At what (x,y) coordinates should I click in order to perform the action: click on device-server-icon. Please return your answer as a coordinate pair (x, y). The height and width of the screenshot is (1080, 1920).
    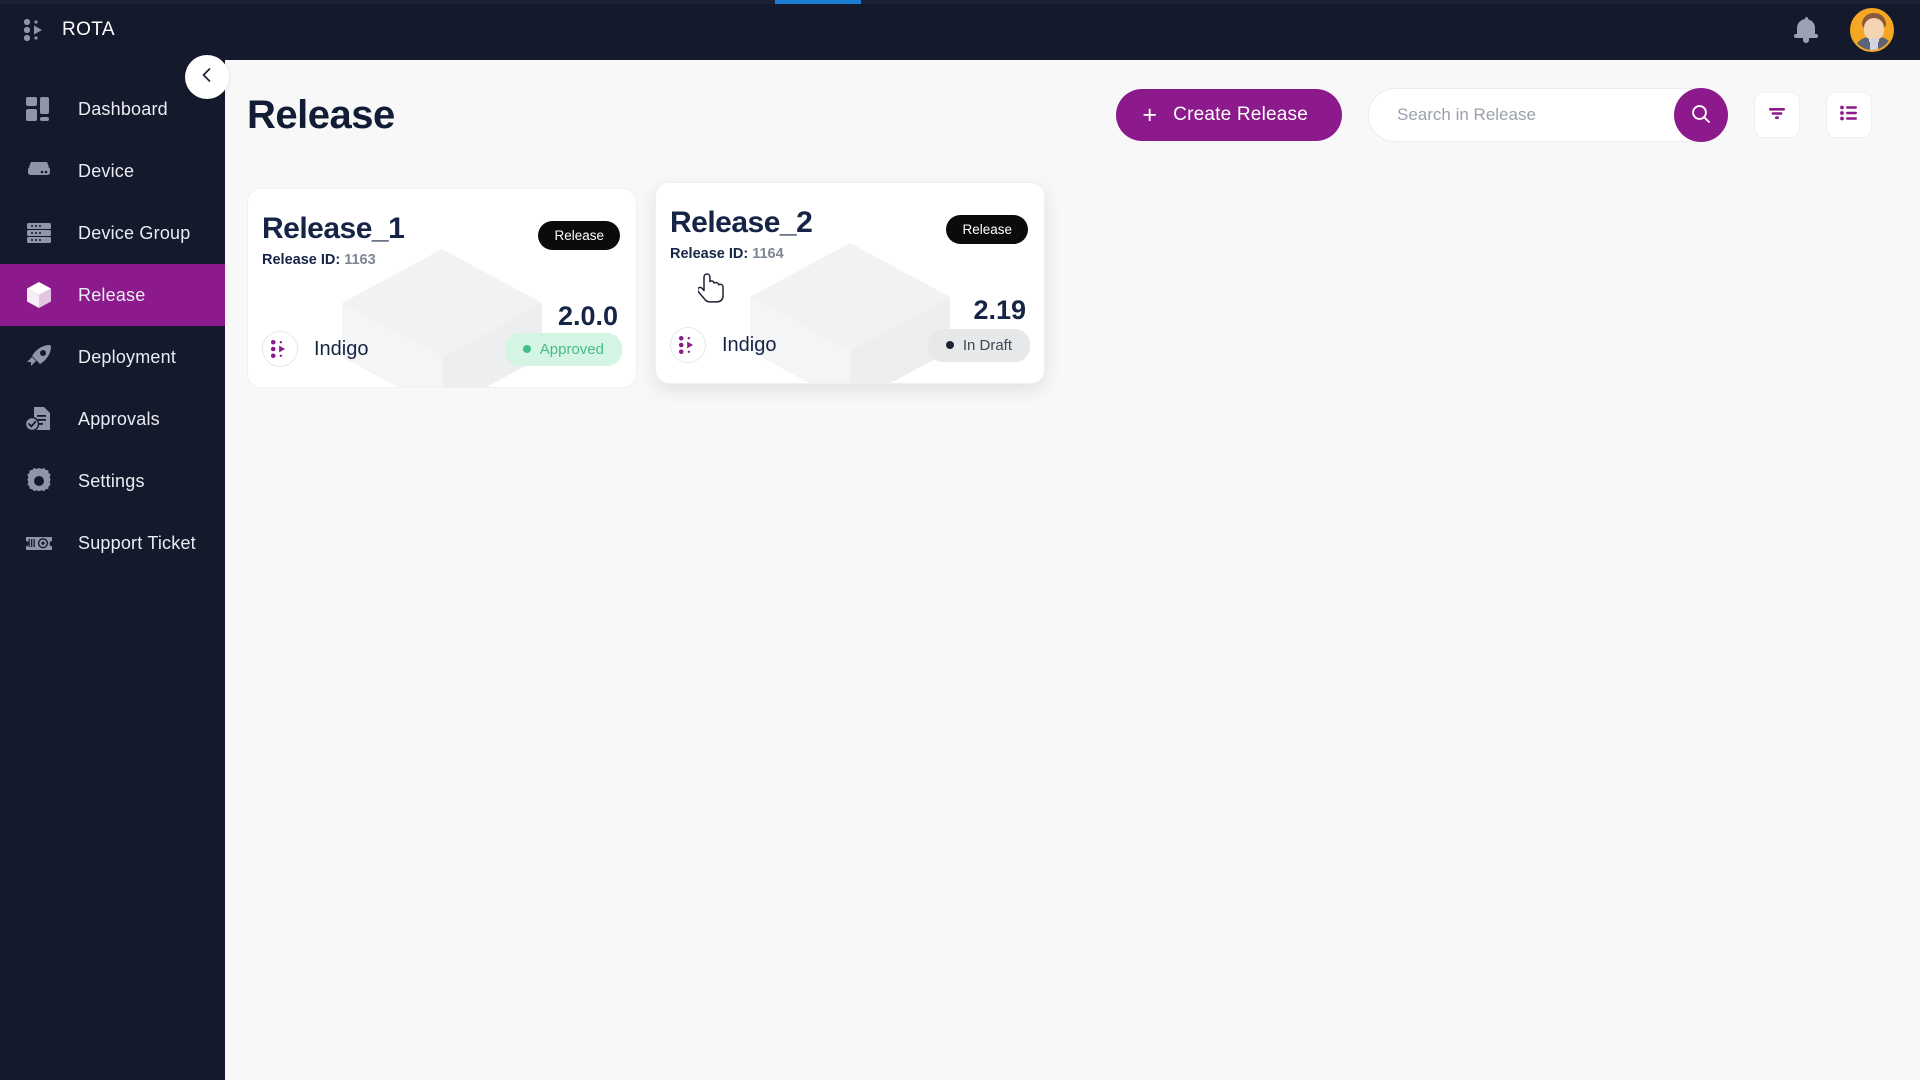
    Looking at the image, I should click on (39, 171).